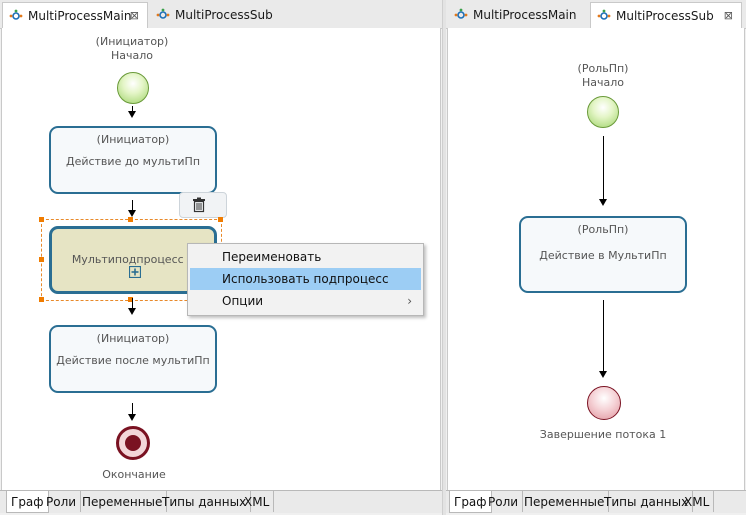 Image resolution: width=746 pixels, height=515 pixels. I want to click on tab-multiprocesssub: MultiProcessSub, so click(220, 15).